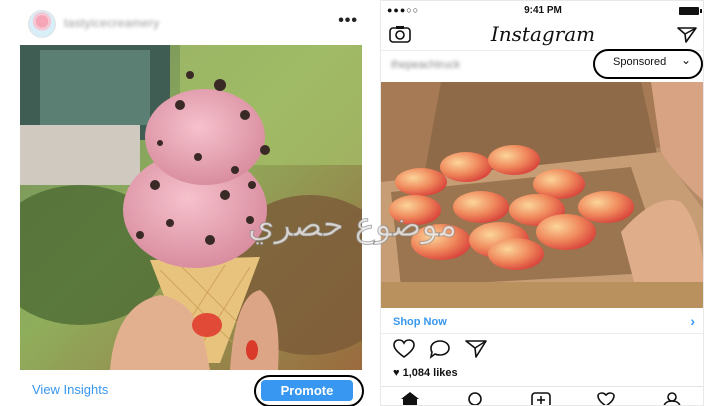  Describe the element at coordinates (410, 398) in the screenshot. I see `home-icon` at that location.